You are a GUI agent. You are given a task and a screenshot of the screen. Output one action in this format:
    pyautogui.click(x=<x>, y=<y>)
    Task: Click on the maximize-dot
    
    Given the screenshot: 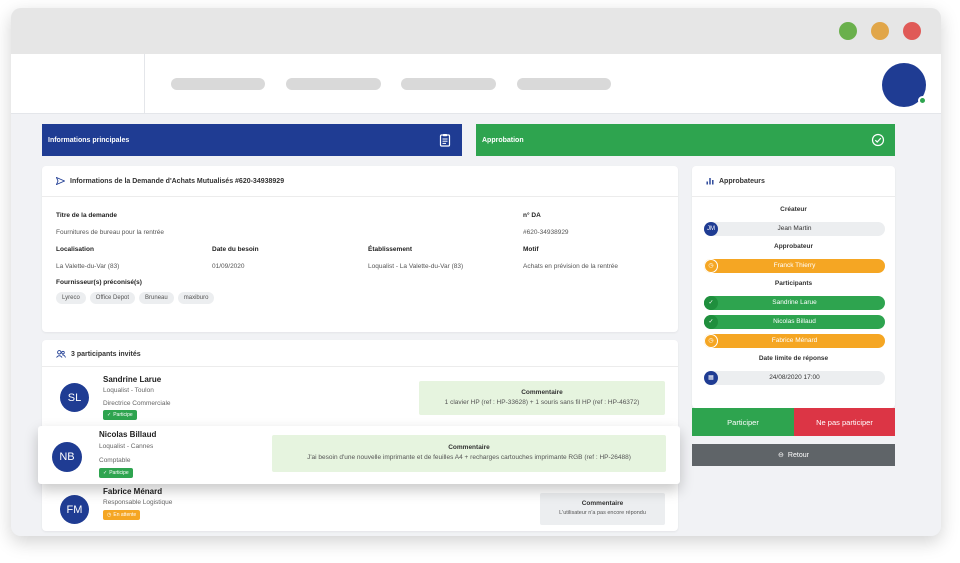 What is the action you would take?
    pyautogui.click(x=848, y=31)
    